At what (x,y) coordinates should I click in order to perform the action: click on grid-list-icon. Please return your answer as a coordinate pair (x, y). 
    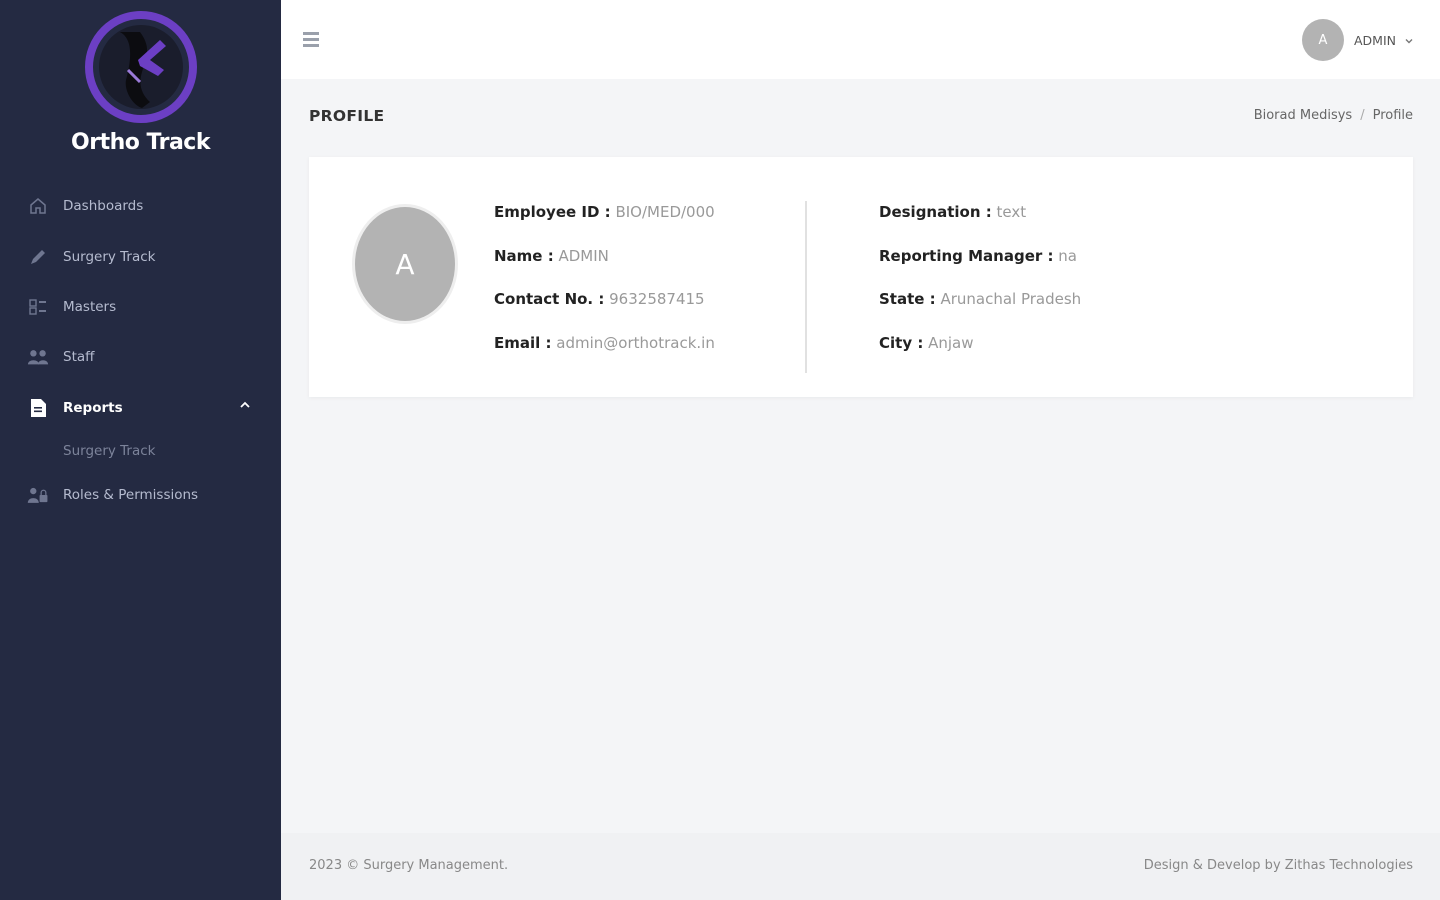
    Looking at the image, I should click on (38, 307).